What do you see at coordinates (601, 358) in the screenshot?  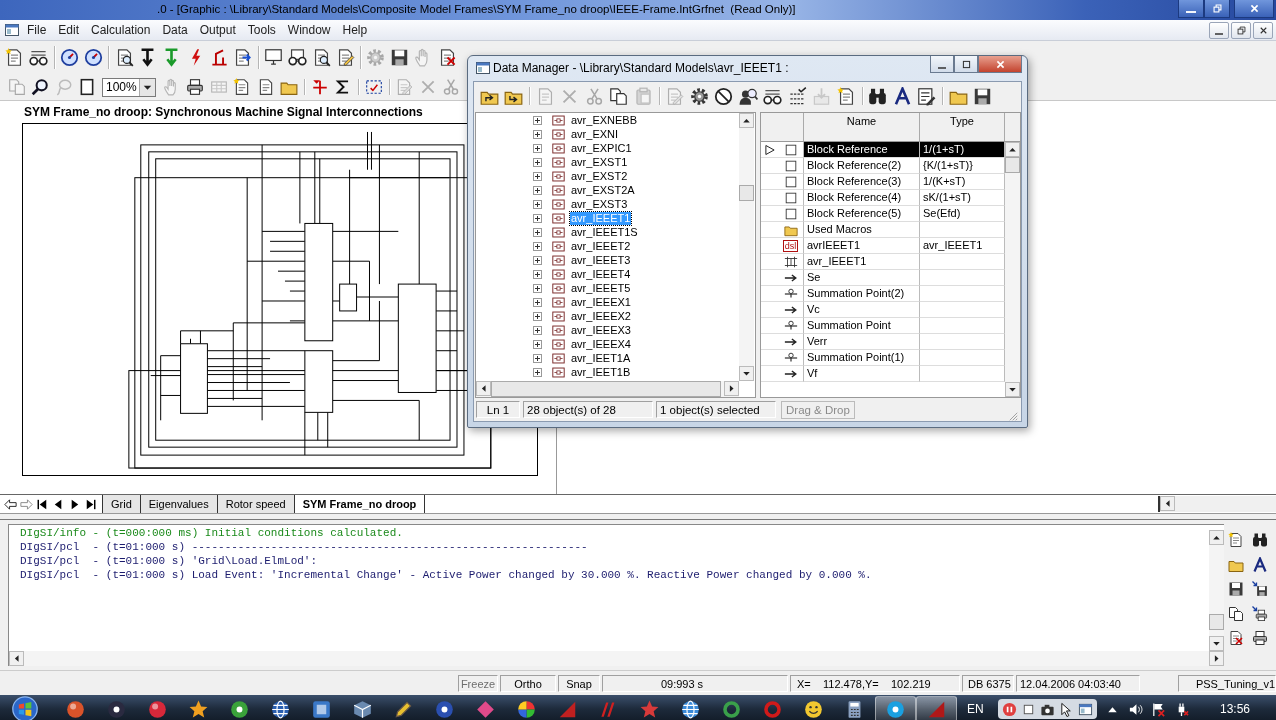 I see `tree-item: avr_IEET1A` at bounding box center [601, 358].